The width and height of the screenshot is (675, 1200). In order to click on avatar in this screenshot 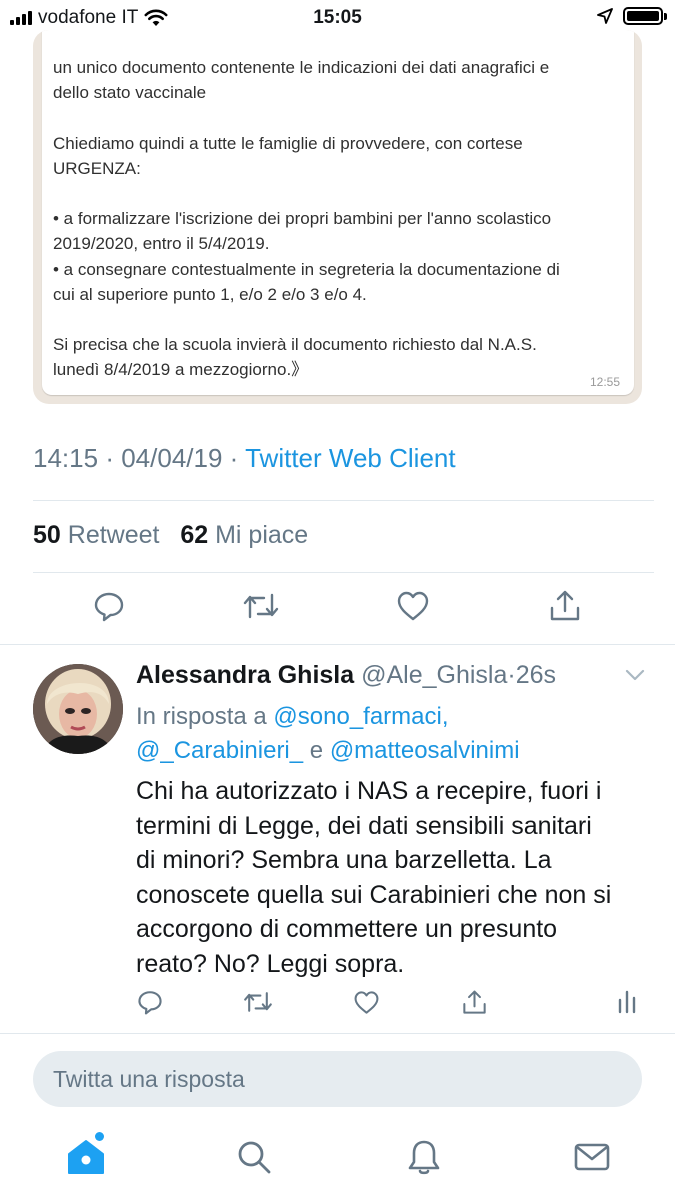, I will do `click(78, 709)`.